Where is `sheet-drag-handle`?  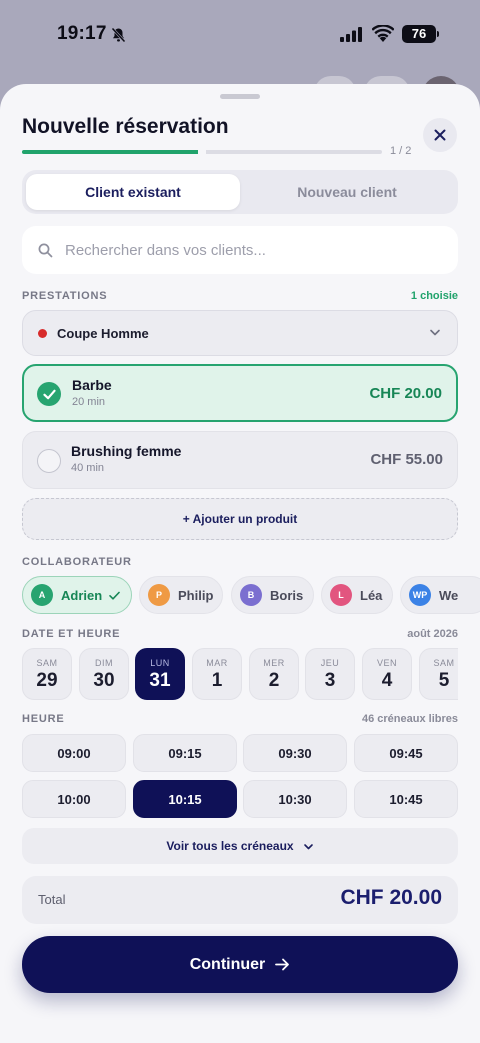 sheet-drag-handle is located at coordinates (240, 96).